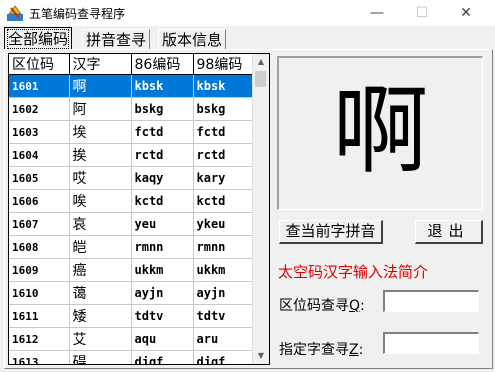 The image size is (495, 372). I want to click on cell-86: fctd, so click(162, 132).